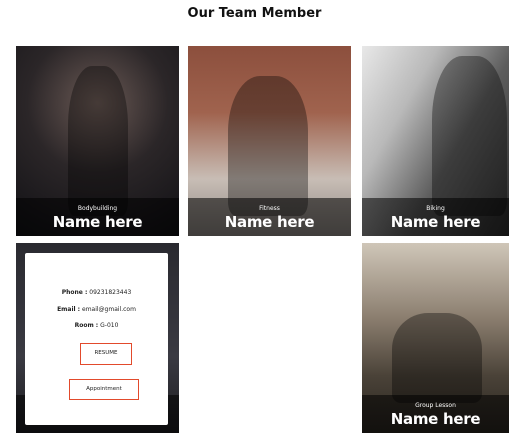 The image size is (509, 433). I want to click on member-category: Biking, so click(435, 208).